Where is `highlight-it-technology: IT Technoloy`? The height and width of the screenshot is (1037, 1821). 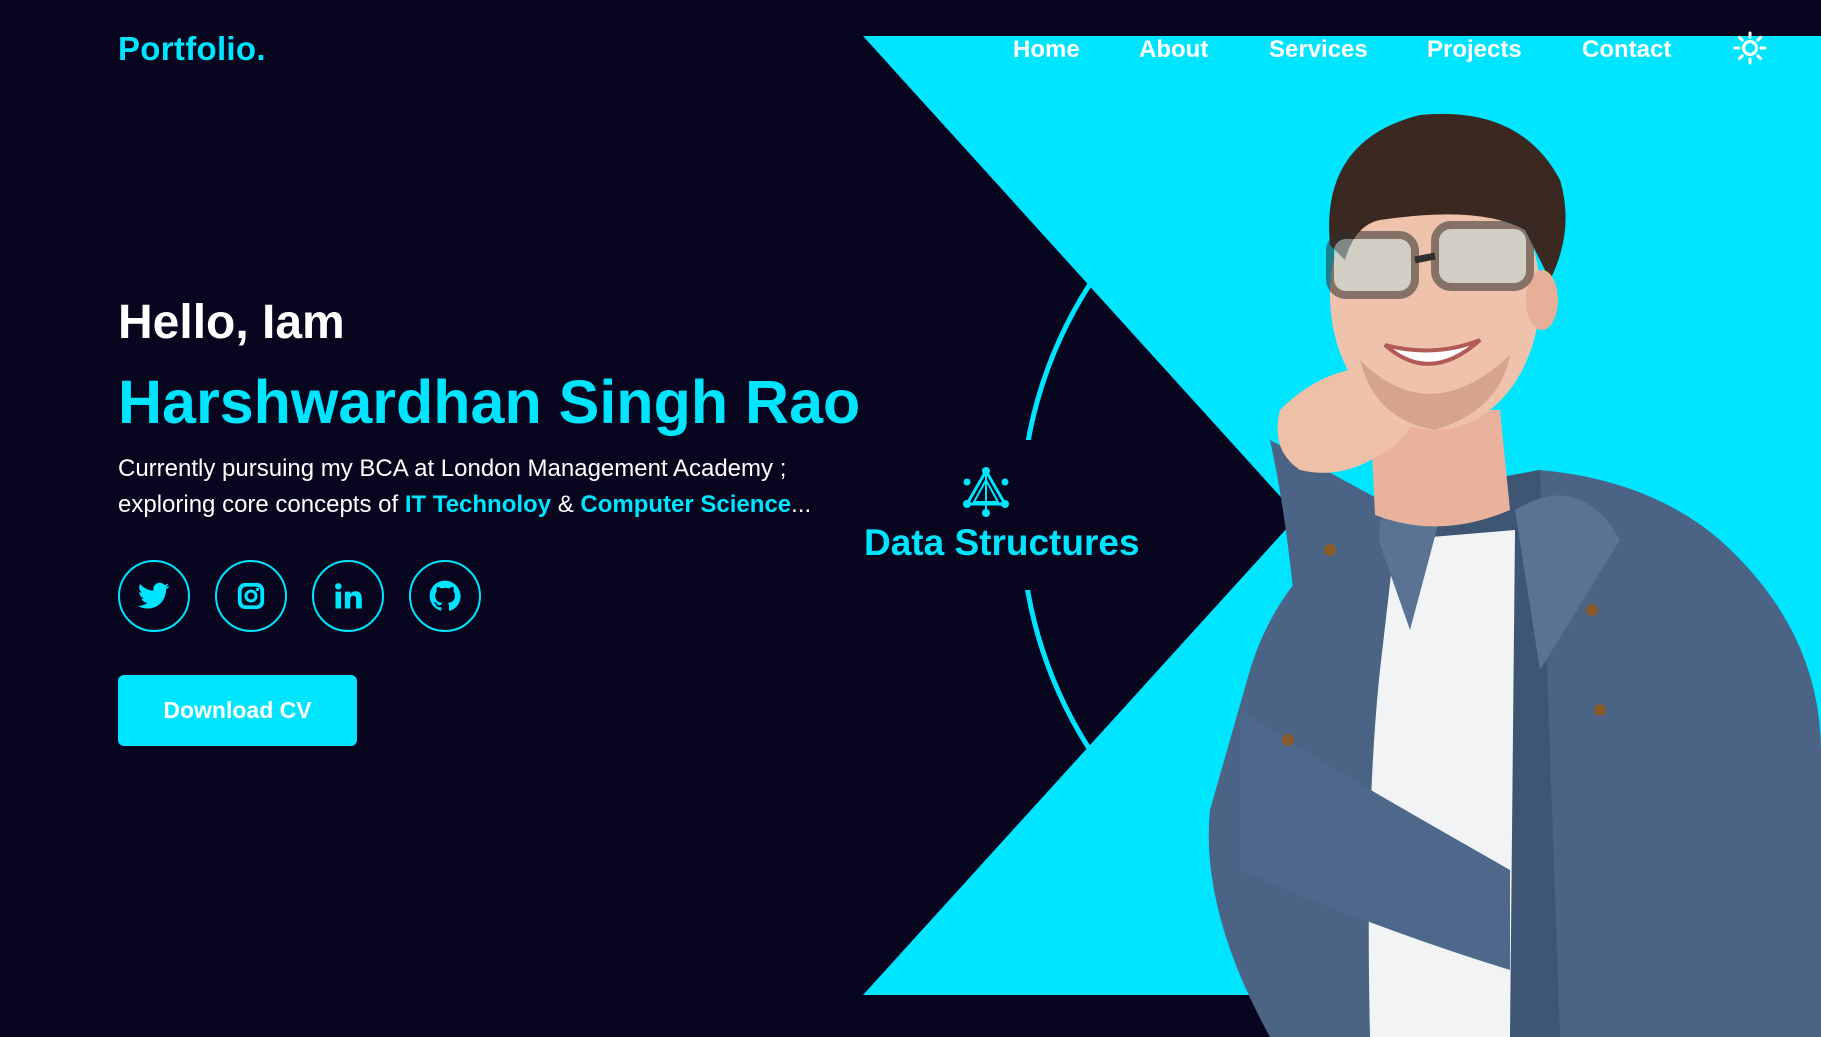 highlight-it-technology: IT Technoloy is located at coordinates (478, 504).